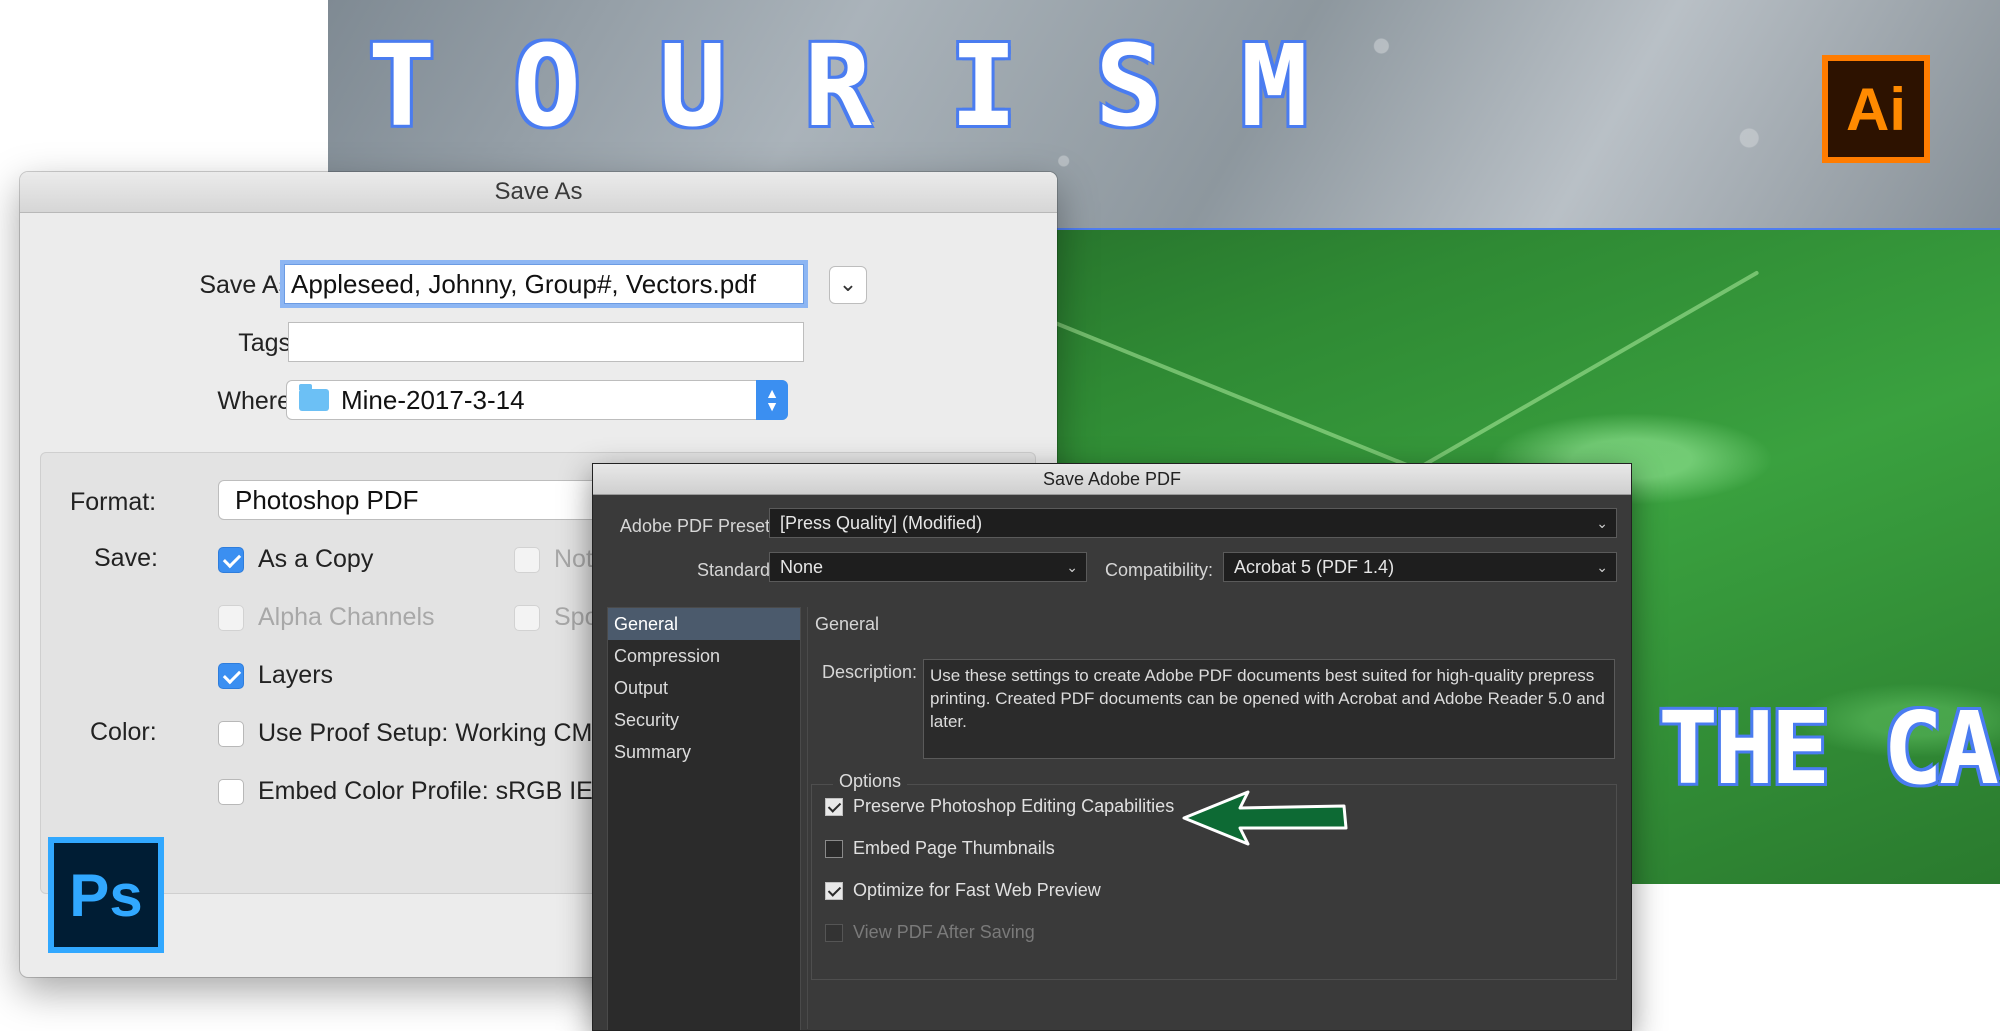  I want to click on compatibility-value: Acrobat 5 (PDF 1.4), so click(1314, 567).